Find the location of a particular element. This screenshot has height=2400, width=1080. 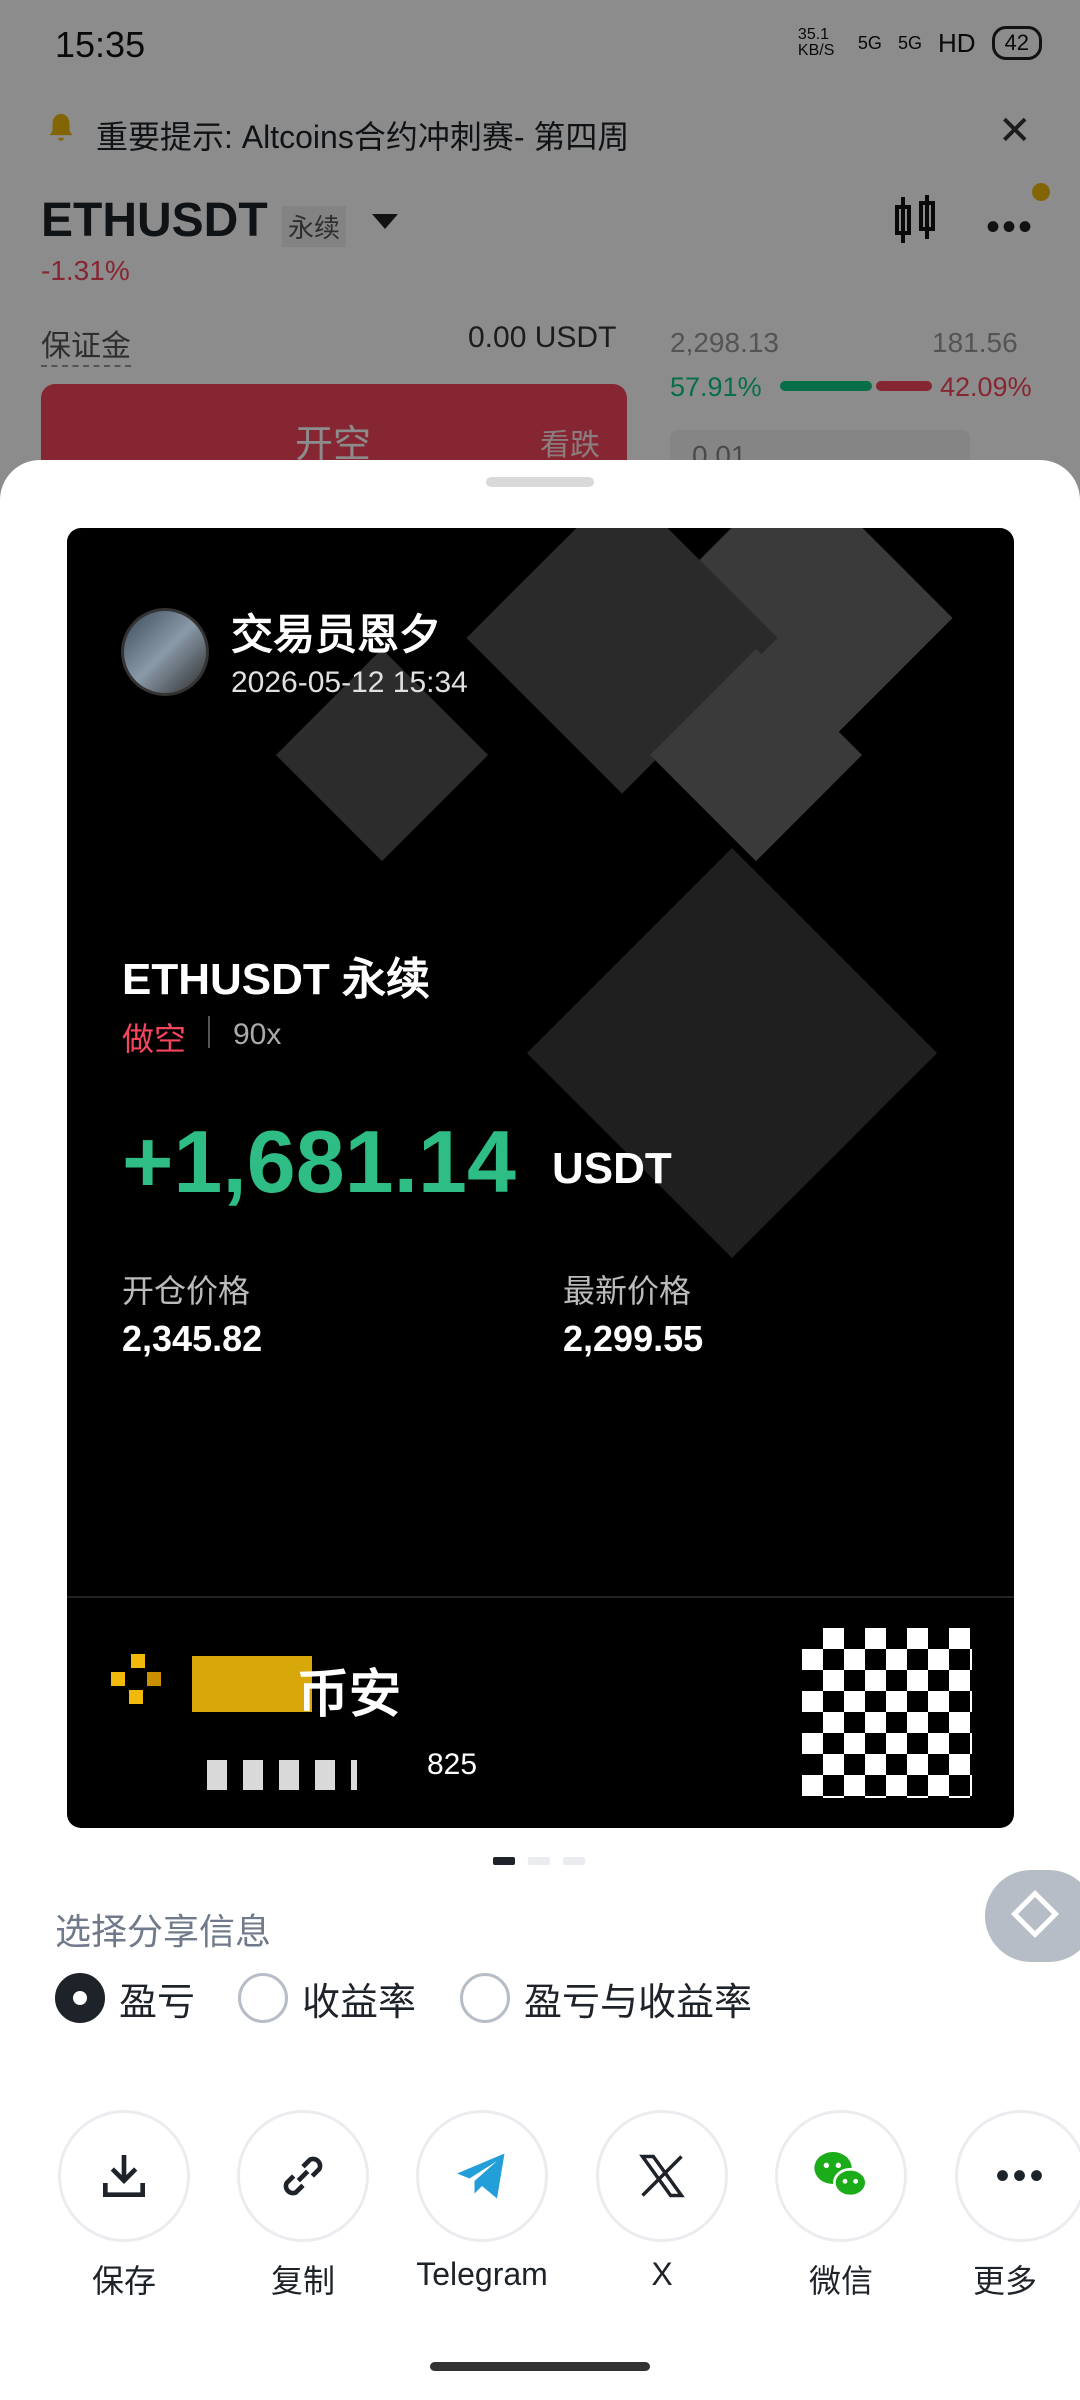

telegram-button is located at coordinates (482, 2176).